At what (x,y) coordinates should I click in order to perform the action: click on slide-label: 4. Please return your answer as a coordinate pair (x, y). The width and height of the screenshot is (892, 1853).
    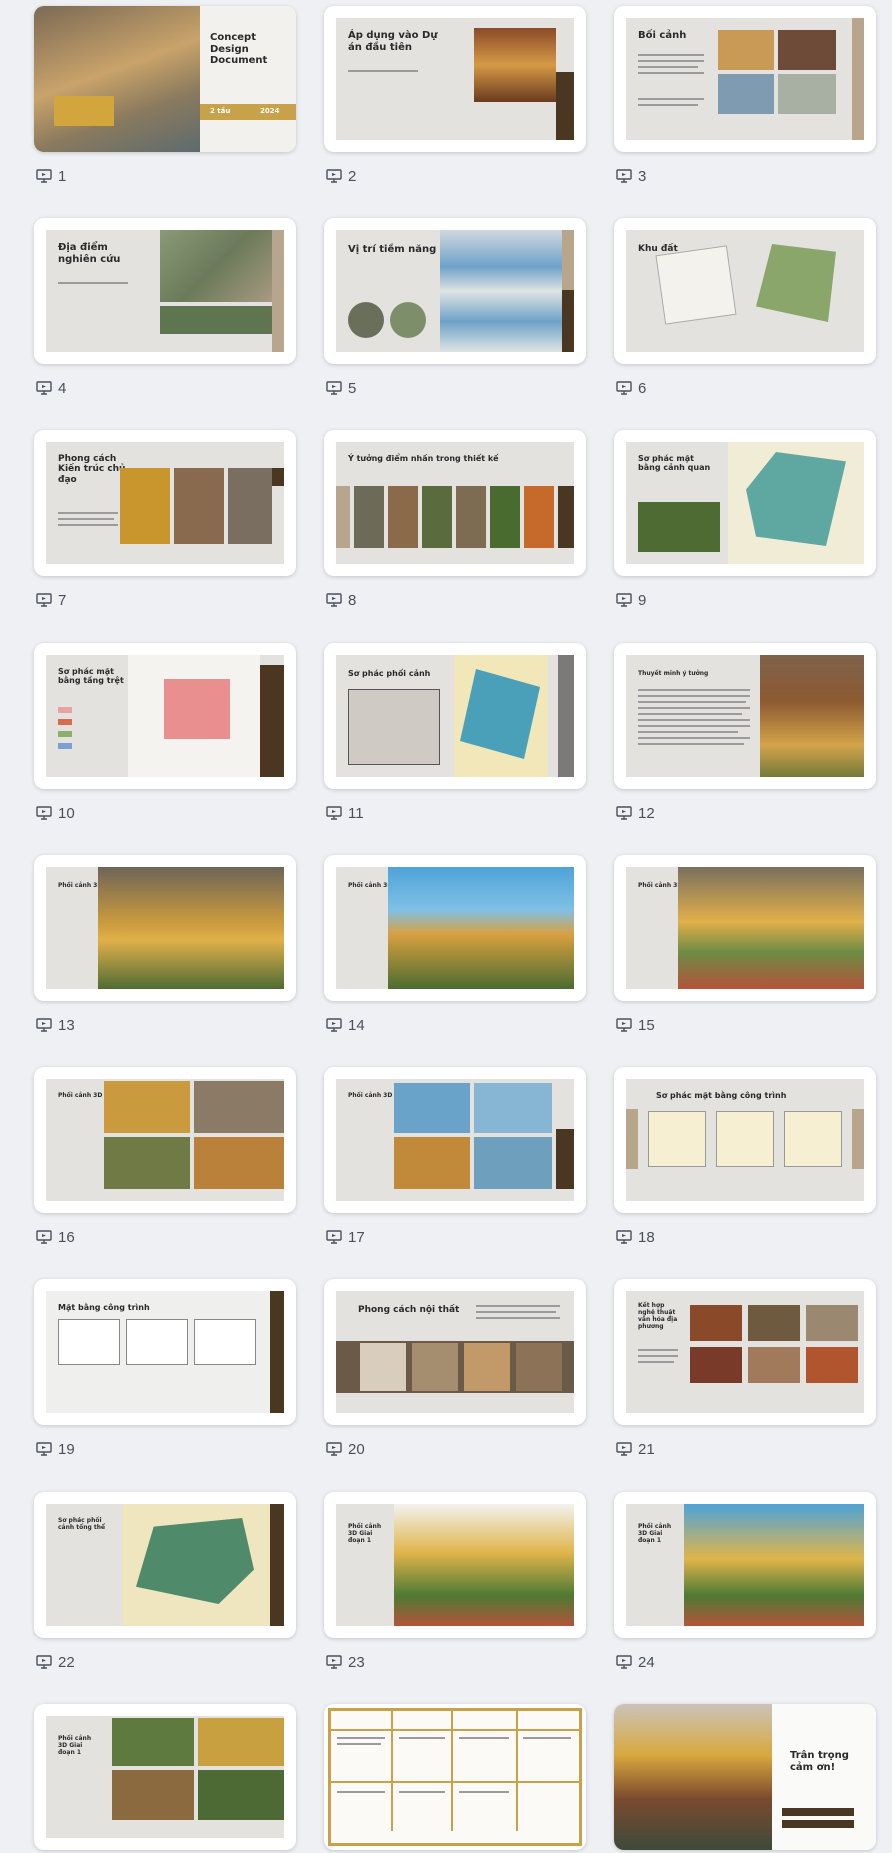
    Looking at the image, I should click on (51, 388).